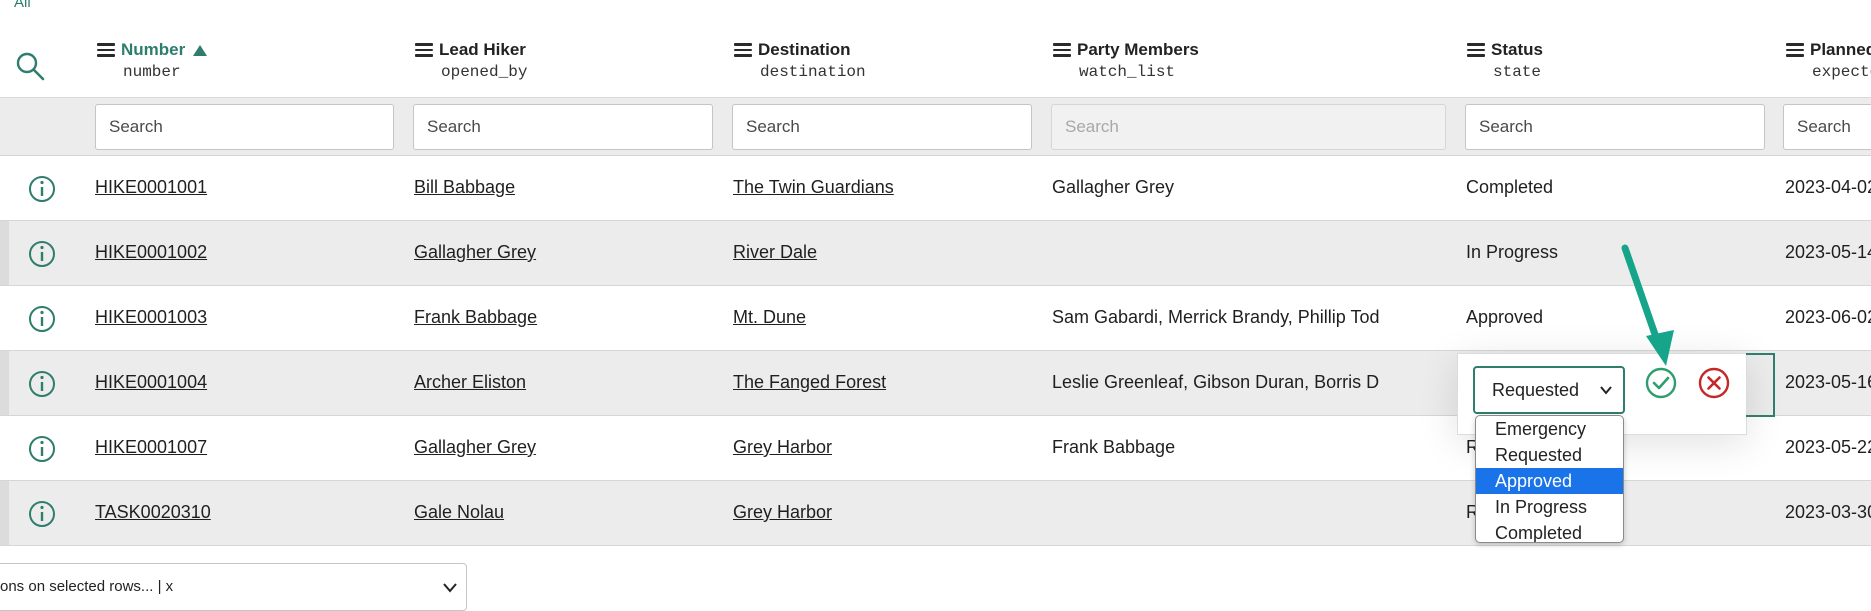 The image size is (1871, 611). Describe the element at coordinates (1126, 60) in the screenshot. I see `column-header-party-members: Party Members watch_list` at that location.